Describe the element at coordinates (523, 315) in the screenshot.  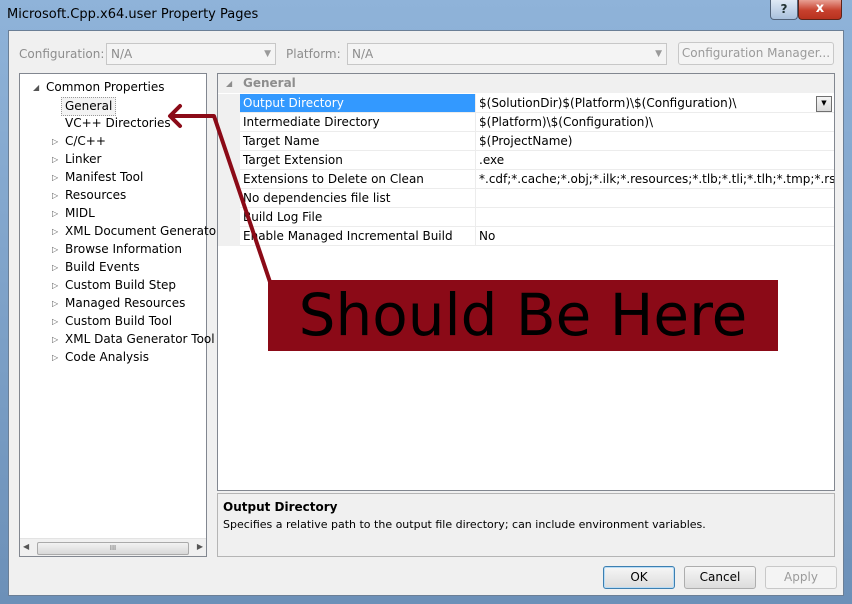
I see `annotation-banner: Should Be Here` at that location.